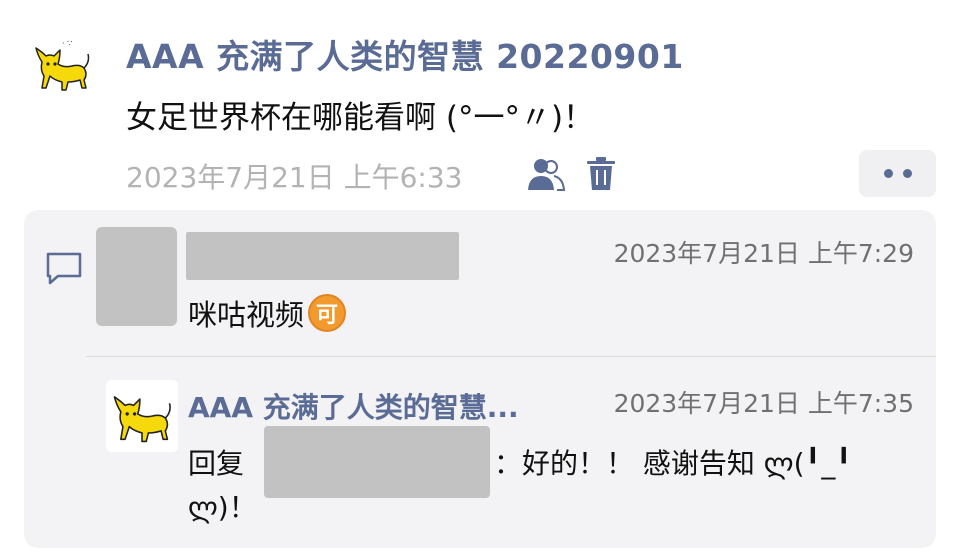  Describe the element at coordinates (763, 253) in the screenshot. I see `comment-timestamp: 2023年7月21日 上午7:29` at that location.